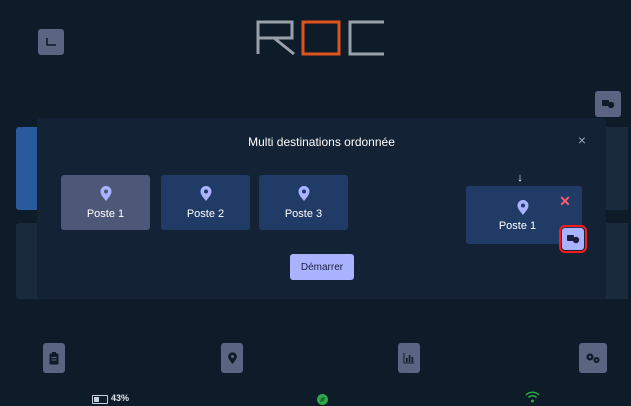 This screenshot has width=631, height=406. I want to click on chart-icon, so click(408, 357).